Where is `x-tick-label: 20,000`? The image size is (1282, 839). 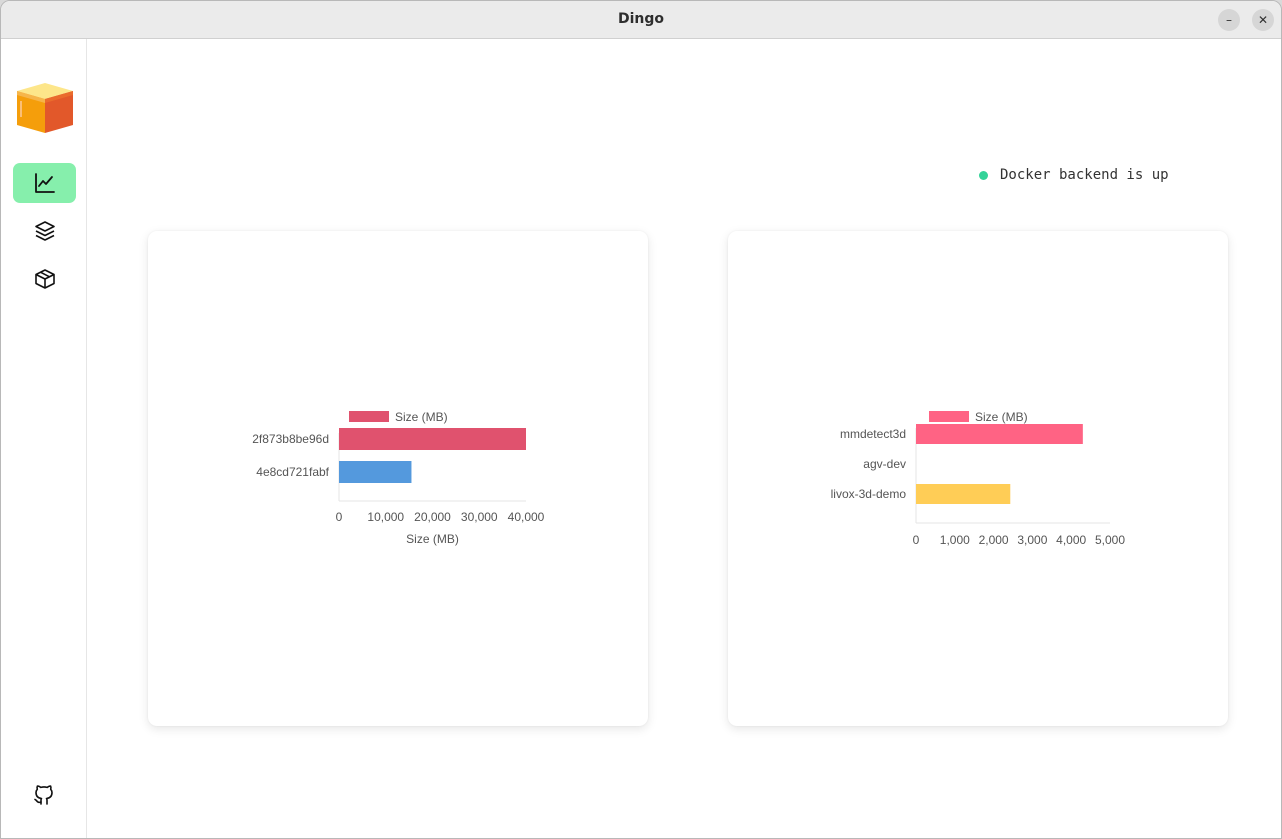 x-tick-label: 20,000 is located at coordinates (432, 517).